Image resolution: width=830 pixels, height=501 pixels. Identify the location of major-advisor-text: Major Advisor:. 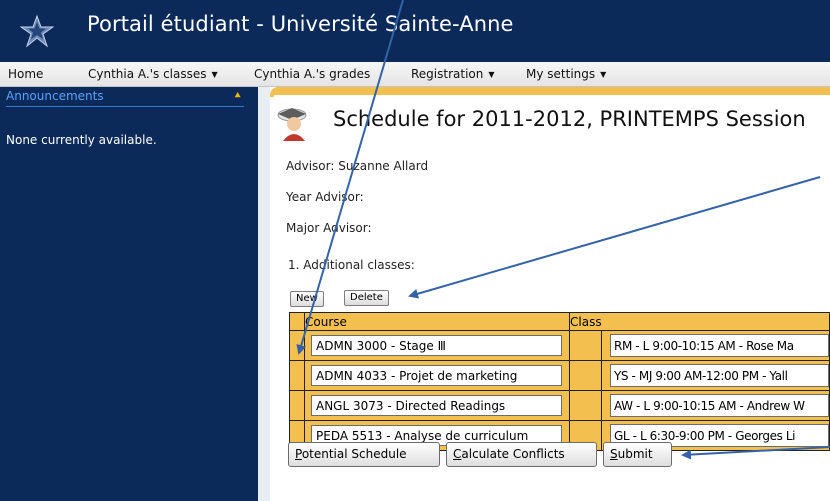
(329, 228).